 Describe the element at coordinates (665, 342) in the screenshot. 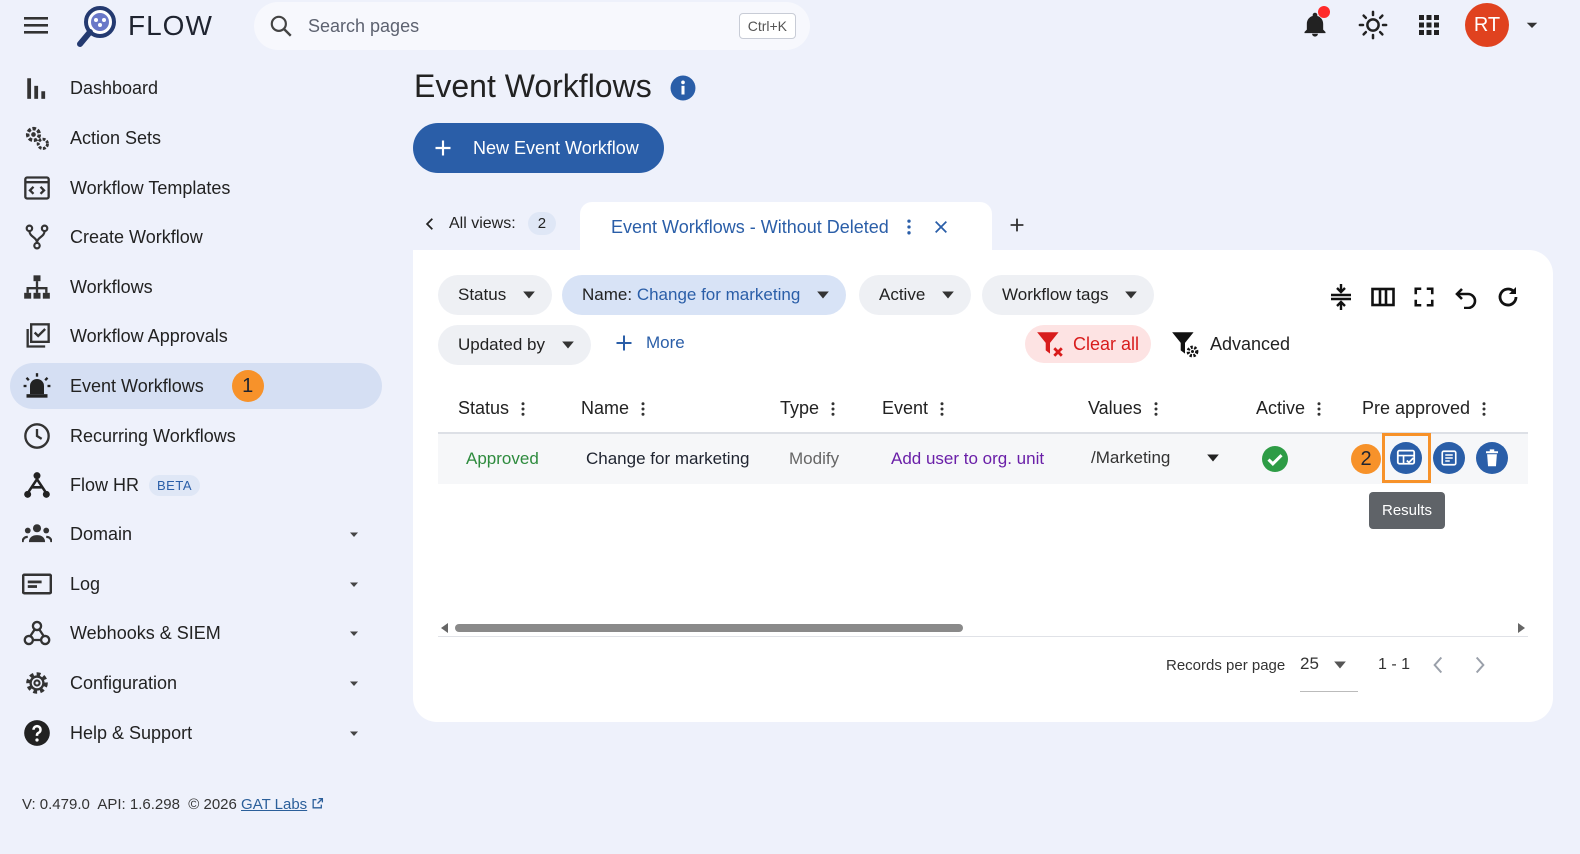

I see `more-filters-label: More` at that location.